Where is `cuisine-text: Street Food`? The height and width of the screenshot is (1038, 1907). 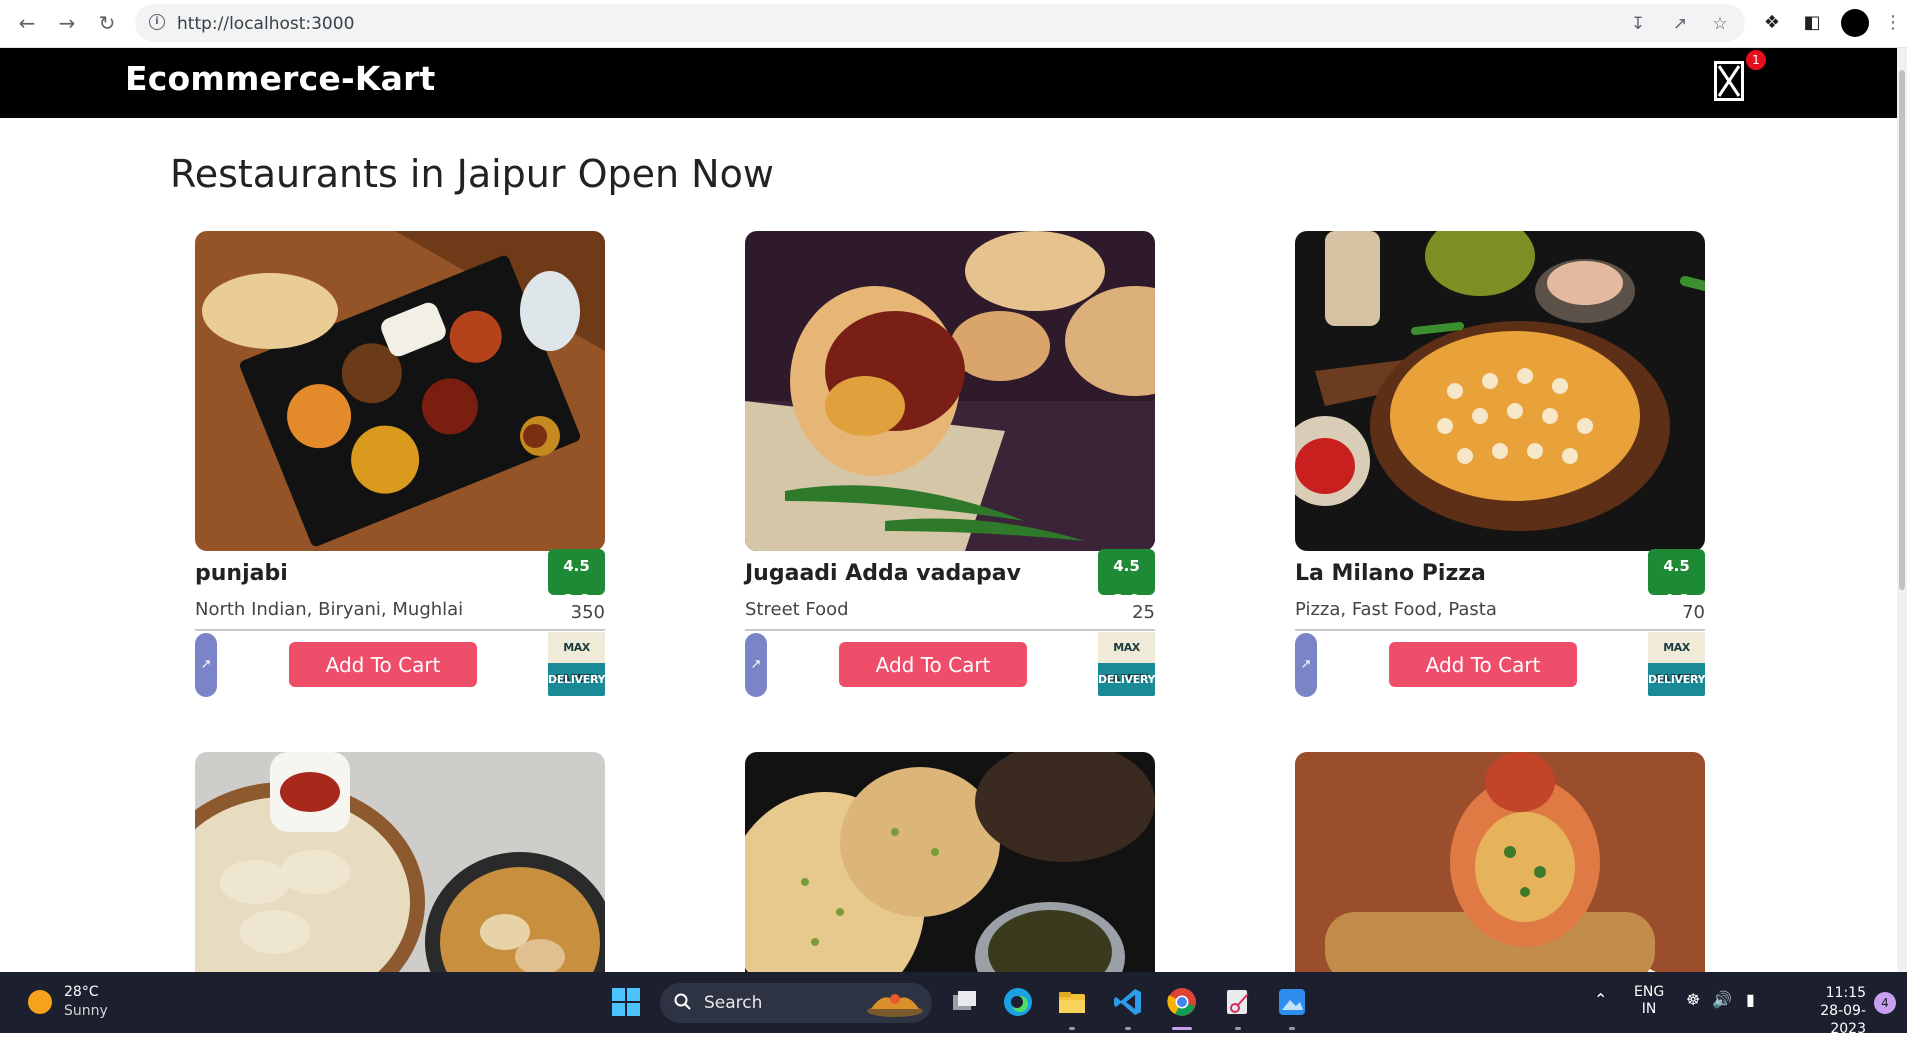 cuisine-text: Street Food is located at coordinates (797, 609).